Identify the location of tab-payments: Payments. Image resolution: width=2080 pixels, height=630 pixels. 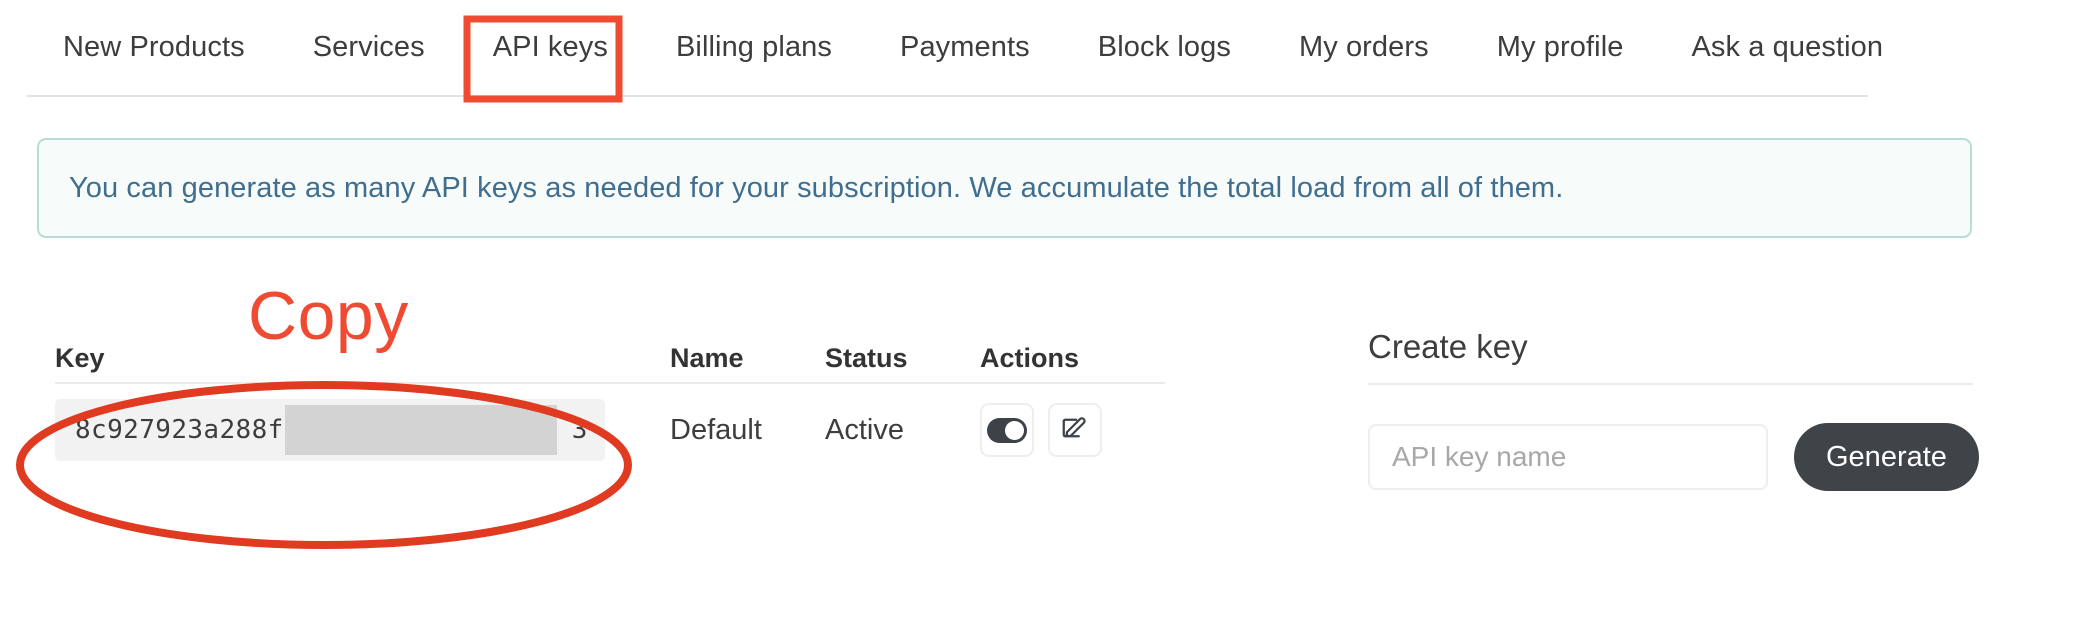
(965, 47).